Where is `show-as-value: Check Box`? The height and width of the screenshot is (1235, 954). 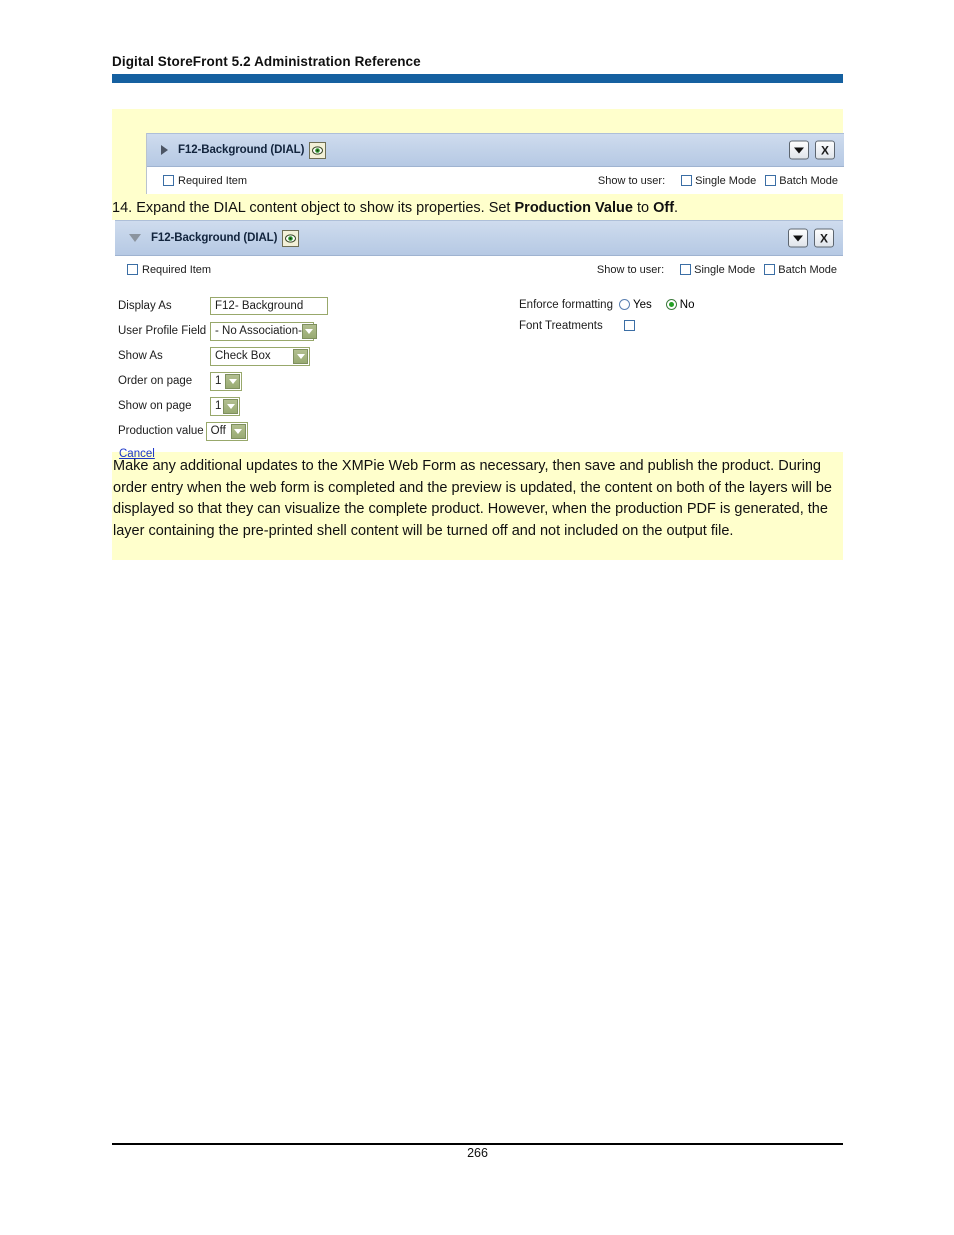
show-as-value: Check Box is located at coordinates (243, 356).